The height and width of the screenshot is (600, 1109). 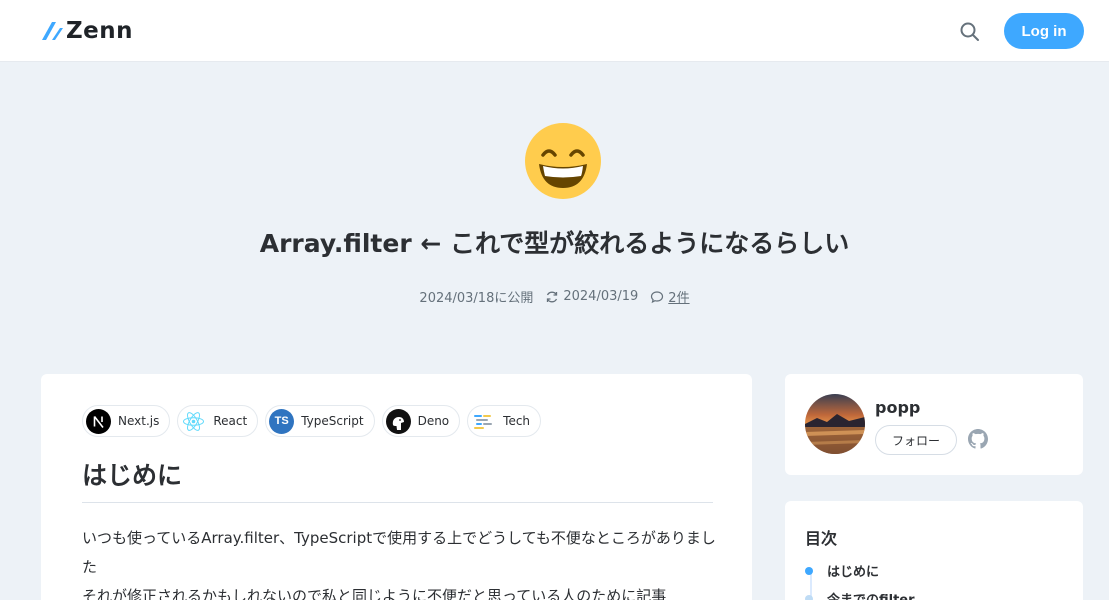 What do you see at coordinates (100, 31) in the screenshot?
I see `logo-text: Zenn` at bounding box center [100, 31].